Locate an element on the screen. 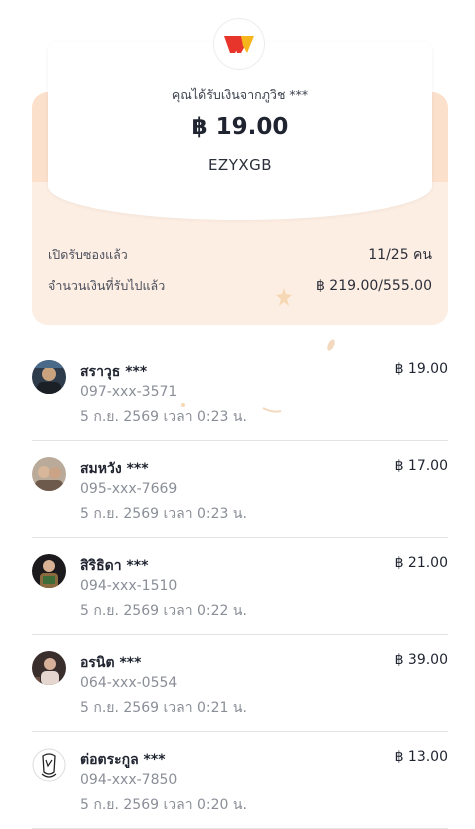  recipient-phone: 094-xxx-7850 is located at coordinates (129, 780).